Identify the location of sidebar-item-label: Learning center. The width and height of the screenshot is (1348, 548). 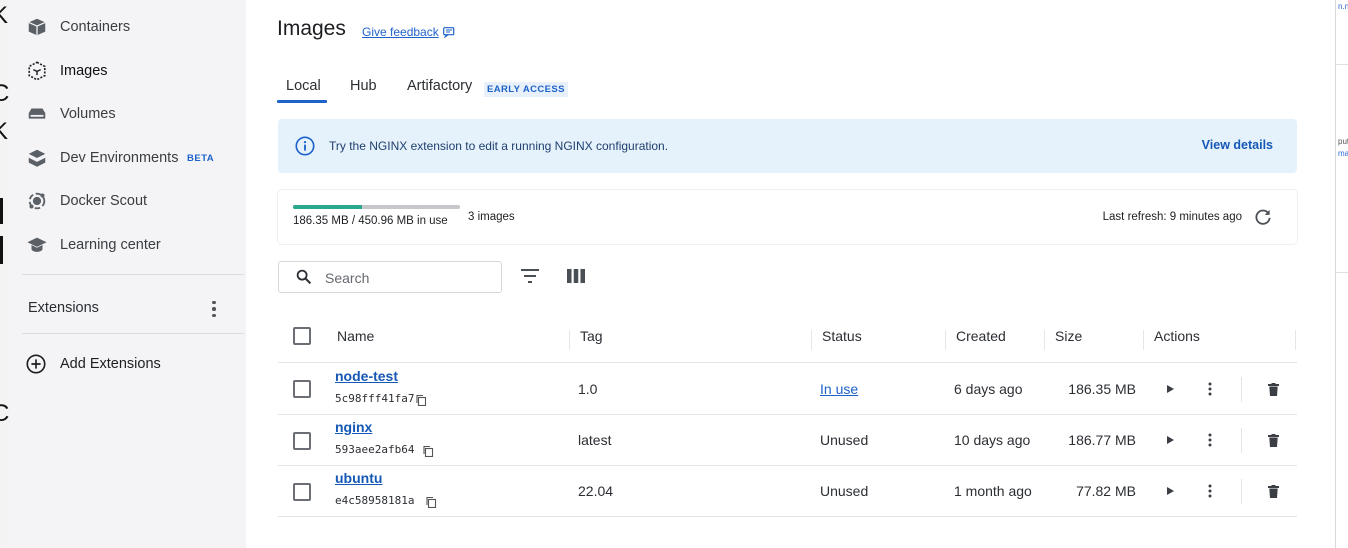
(110, 245).